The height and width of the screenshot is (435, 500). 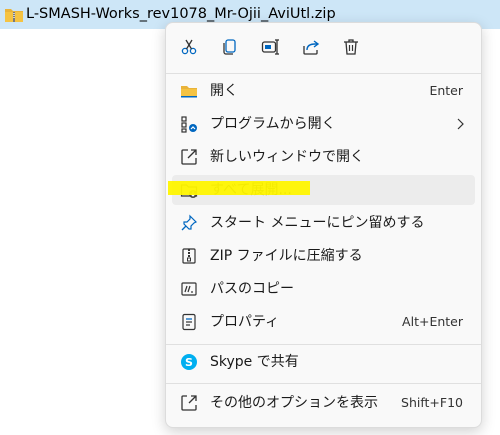 What do you see at coordinates (432, 321) in the screenshot?
I see `menu-item-shortcut: Alt+Enter` at bounding box center [432, 321].